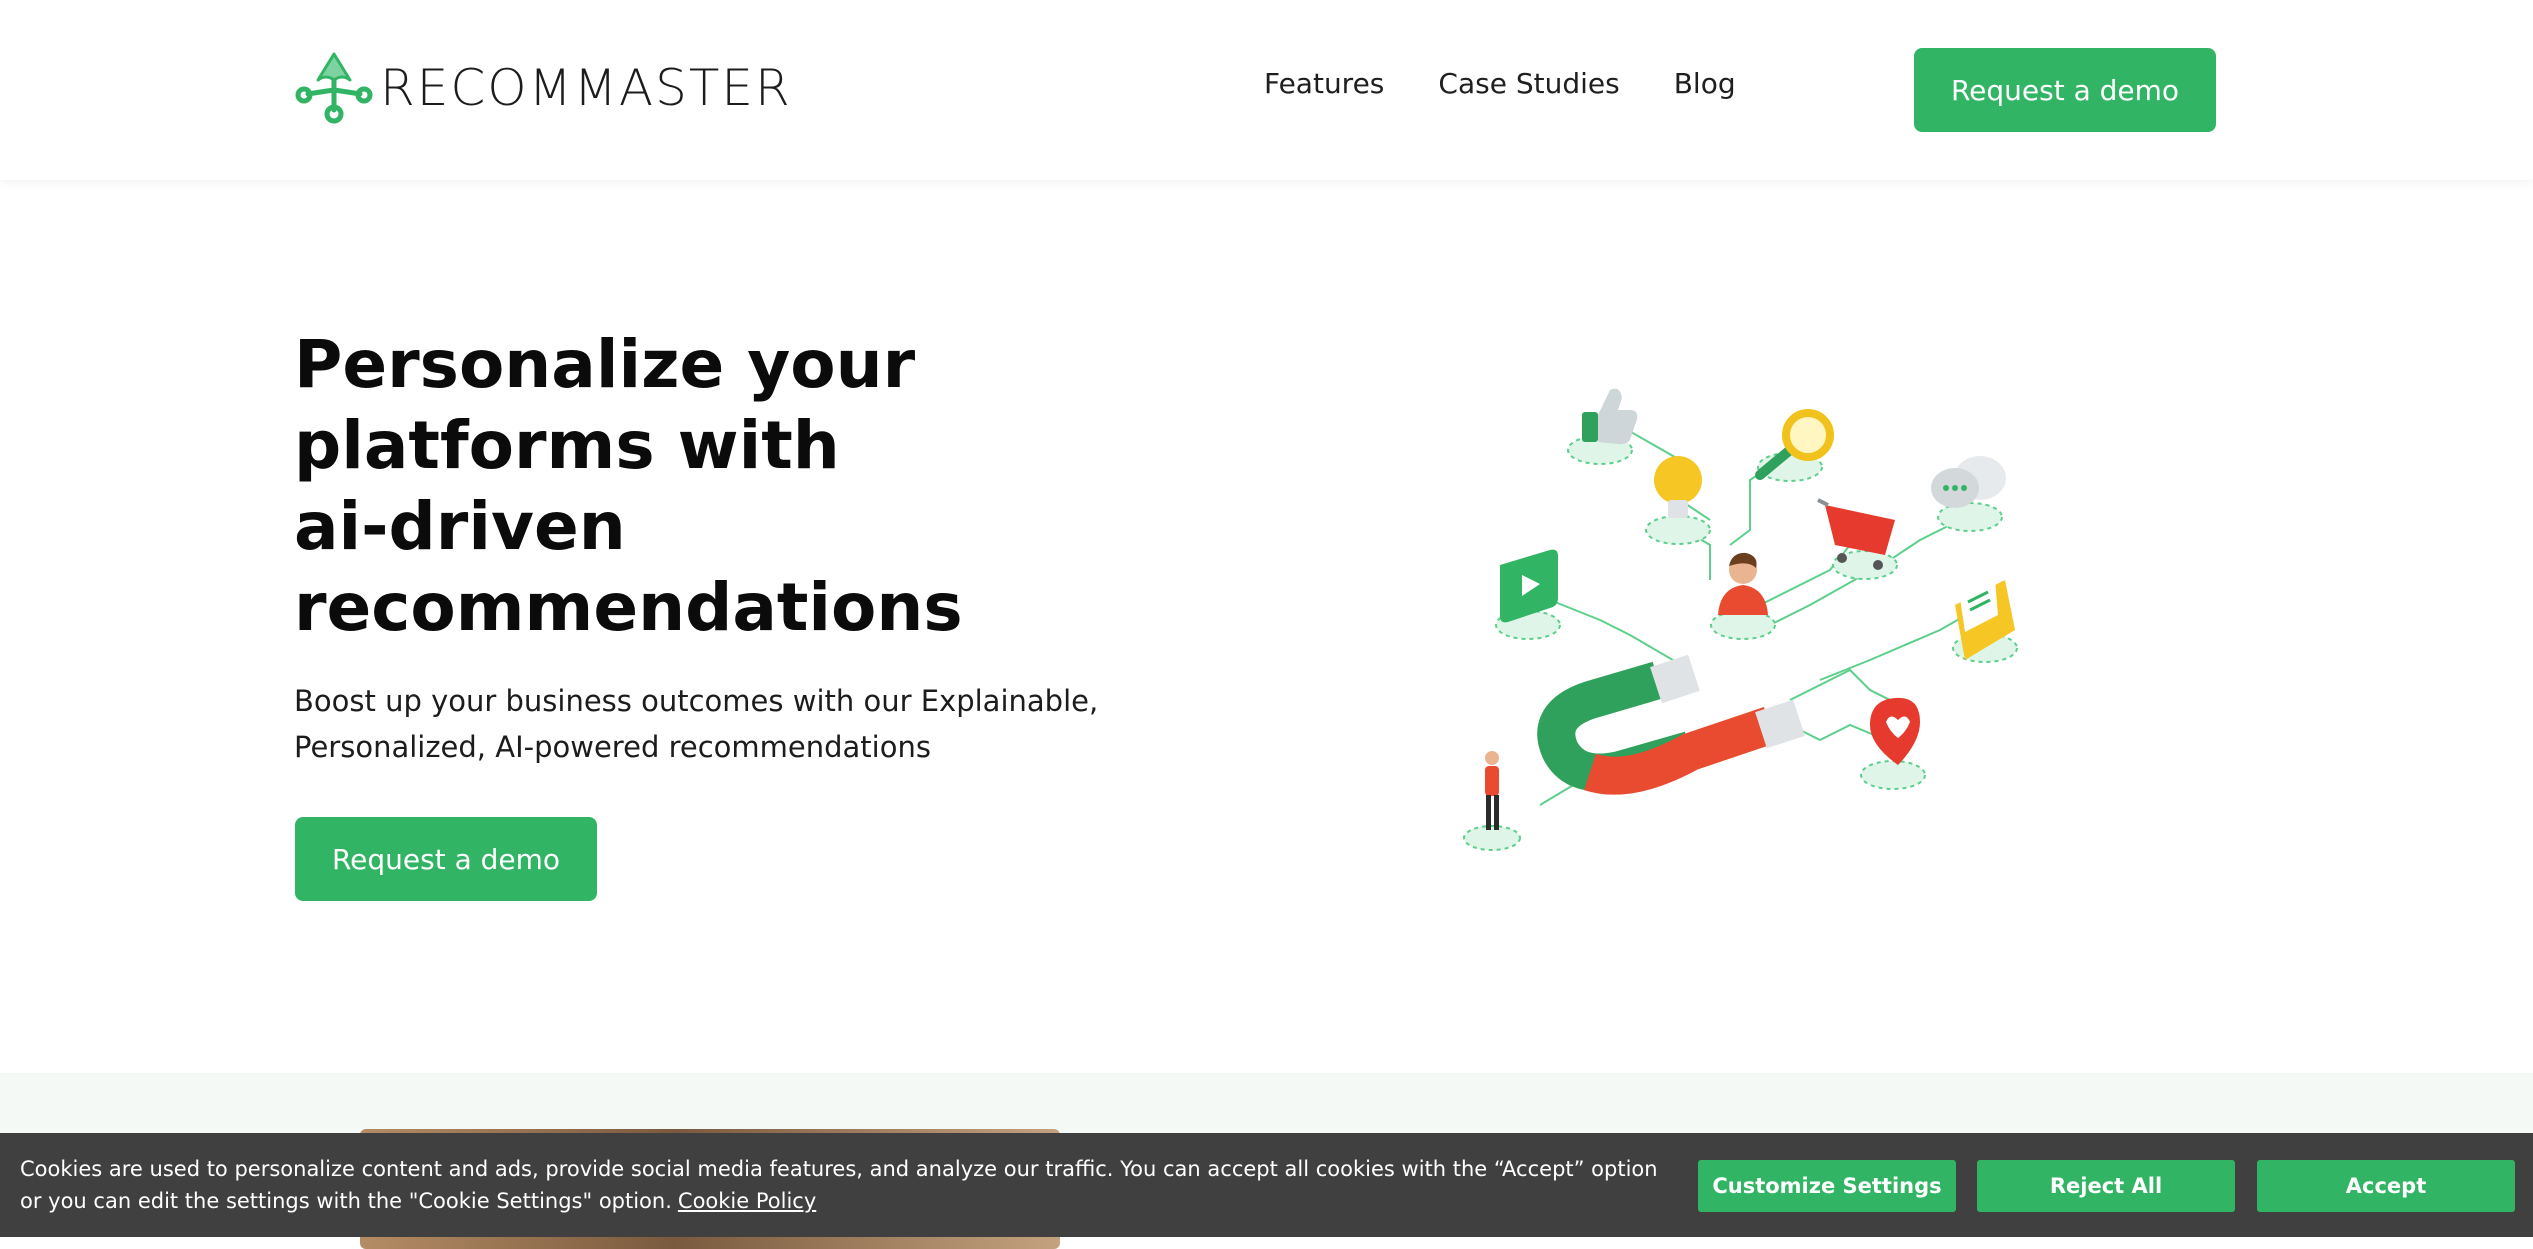 The height and width of the screenshot is (1249, 2533). I want to click on header-request-demo-button: Request a demo, so click(2065, 90).